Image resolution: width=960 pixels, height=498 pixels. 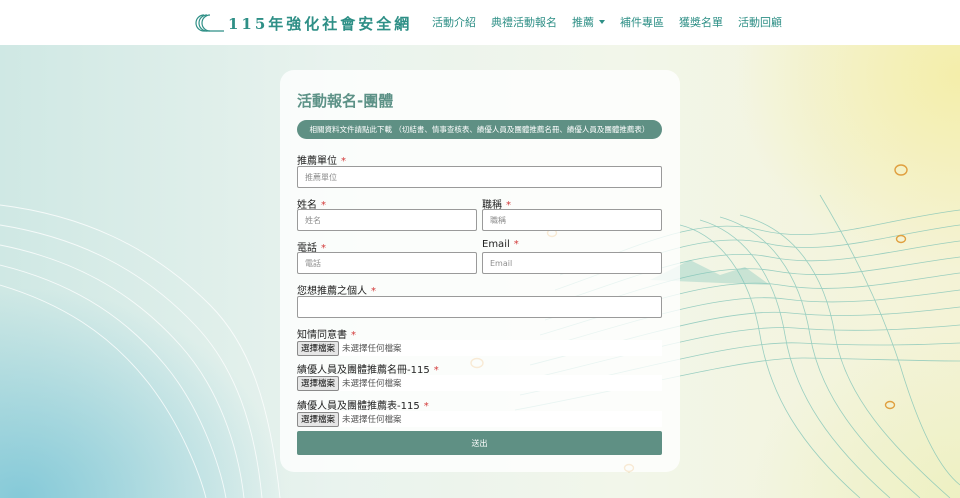 What do you see at coordinates (516, 244) in the screenshot?
I see `required-mark: *` at bounding box center [516, 244].